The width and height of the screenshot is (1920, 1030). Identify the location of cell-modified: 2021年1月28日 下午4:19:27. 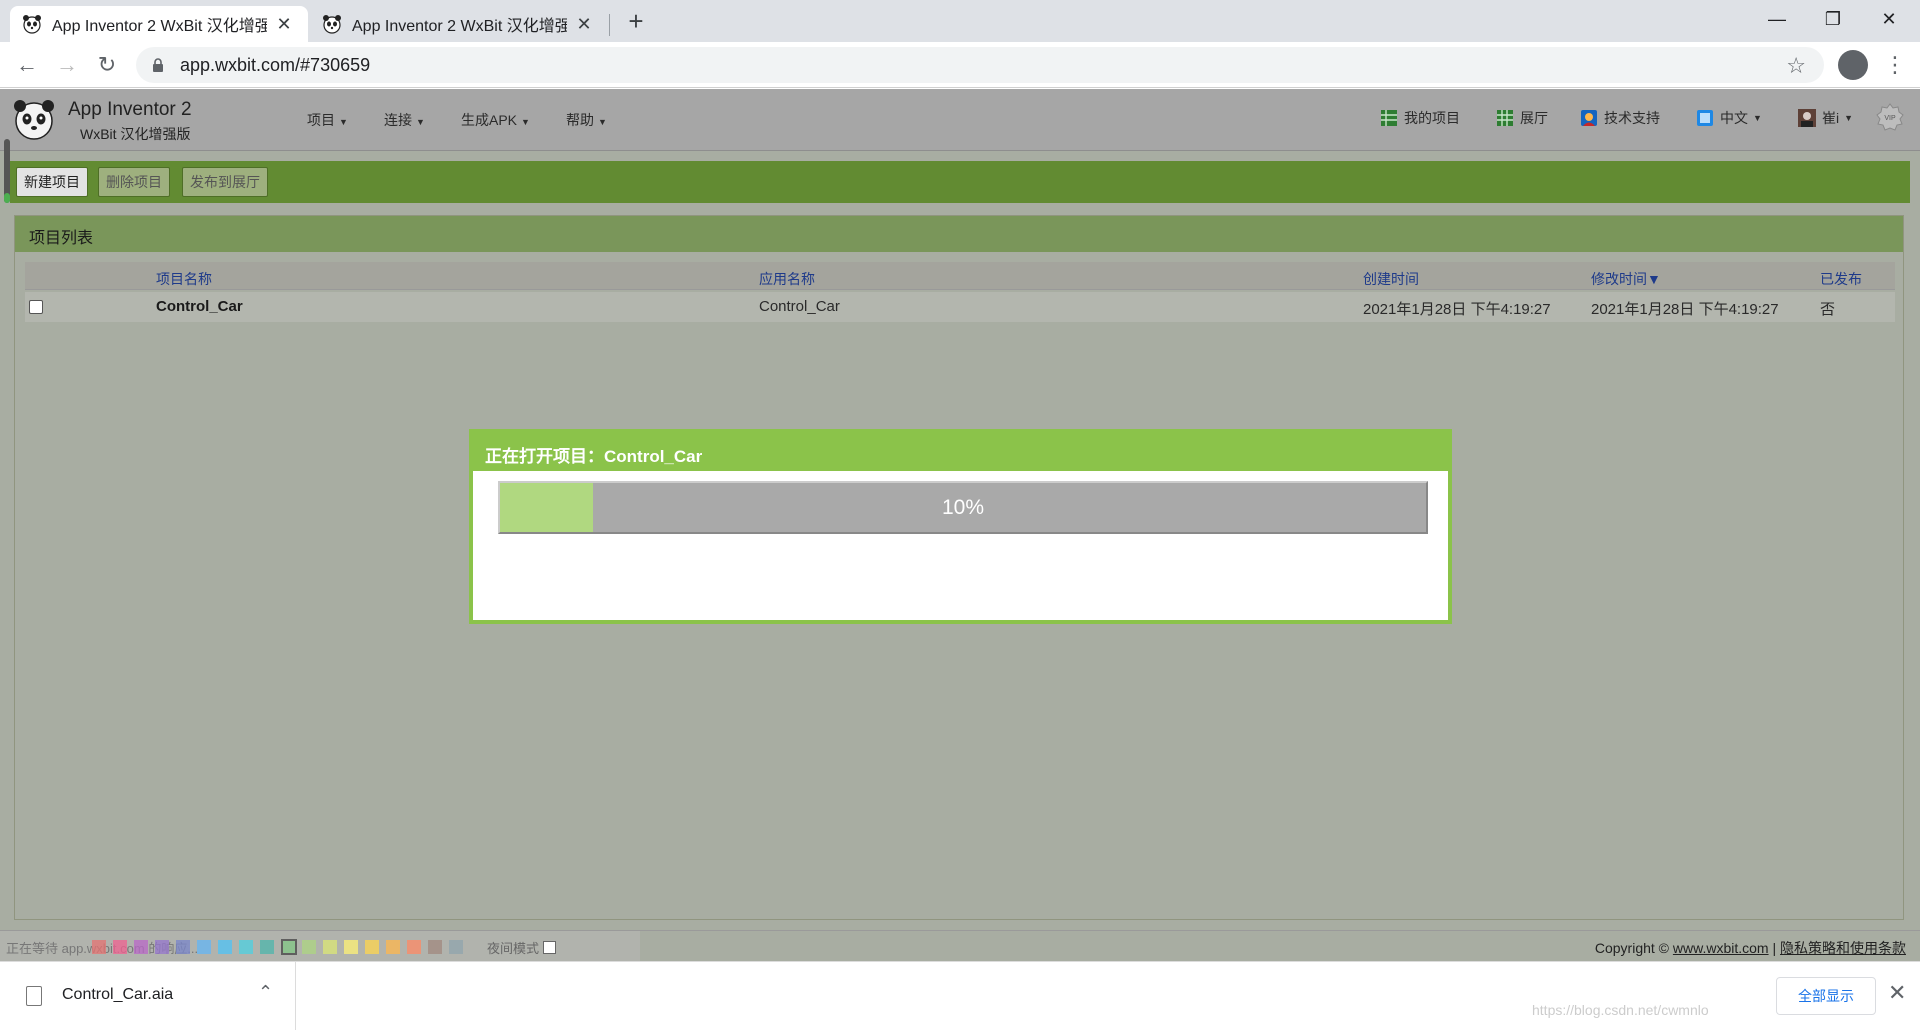
(1685, 309).